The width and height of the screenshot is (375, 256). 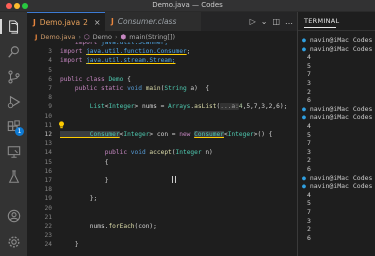 What do you see at coordinates (118, 79) in the screenshot?
I see `code-token: Demo` at bounding box center [118, 79].